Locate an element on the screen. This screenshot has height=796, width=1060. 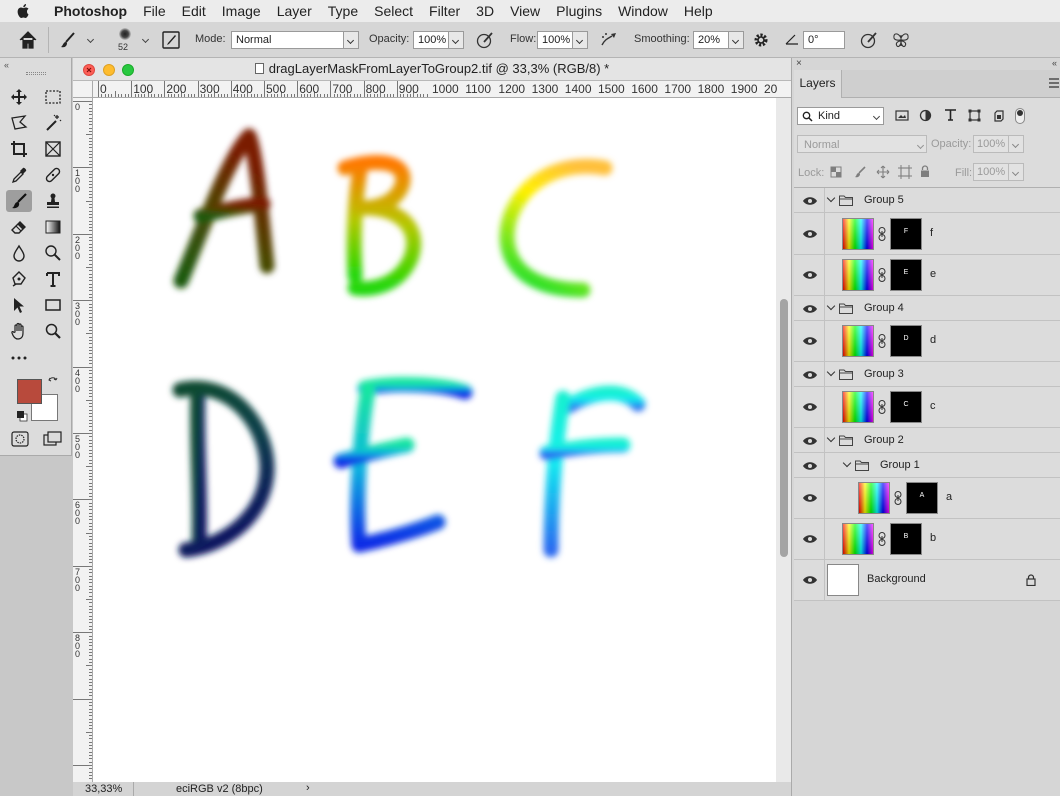
magic-wand-tool is located at coordinates (53, 123).